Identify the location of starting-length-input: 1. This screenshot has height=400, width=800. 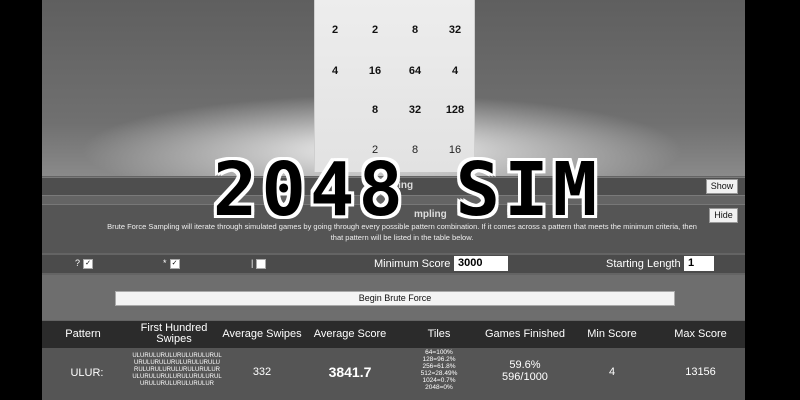
(699, 263).